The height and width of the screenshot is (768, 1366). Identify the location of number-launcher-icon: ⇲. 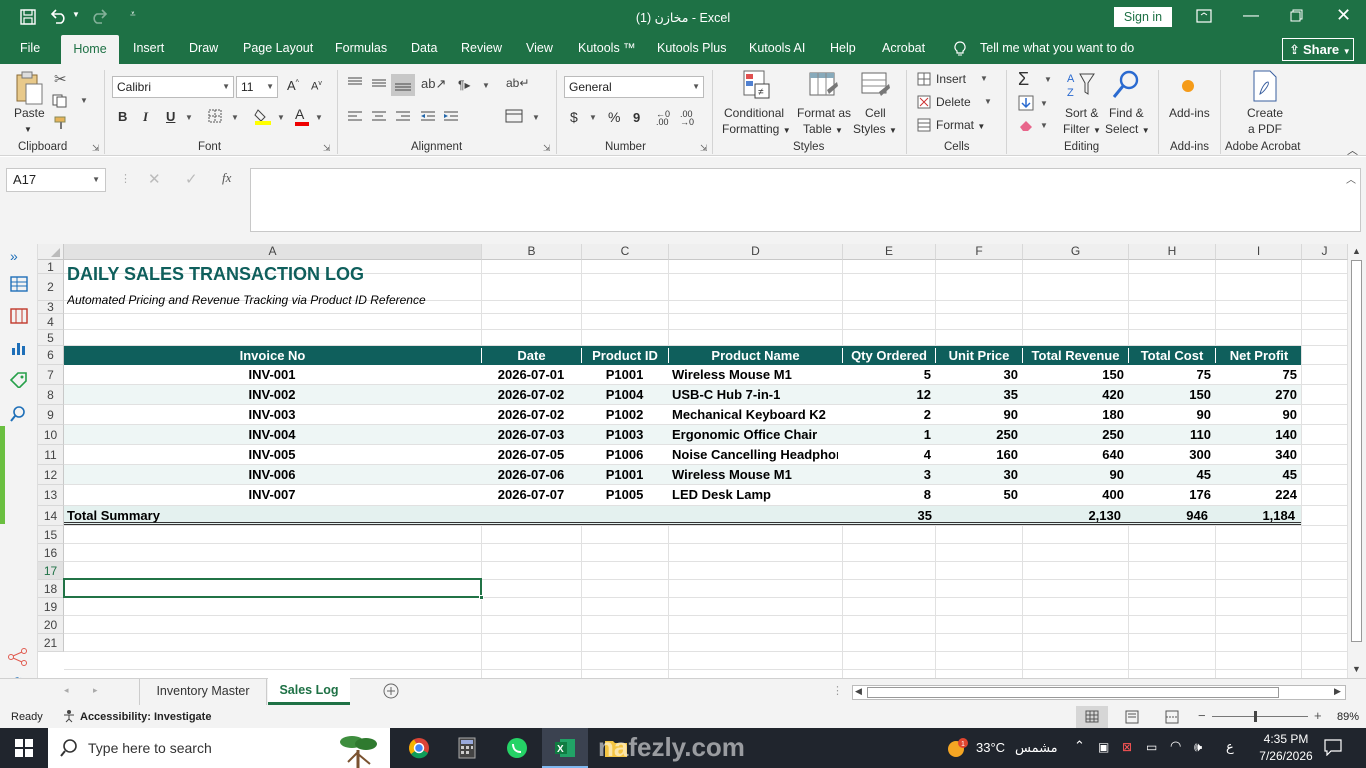
(704, 148).